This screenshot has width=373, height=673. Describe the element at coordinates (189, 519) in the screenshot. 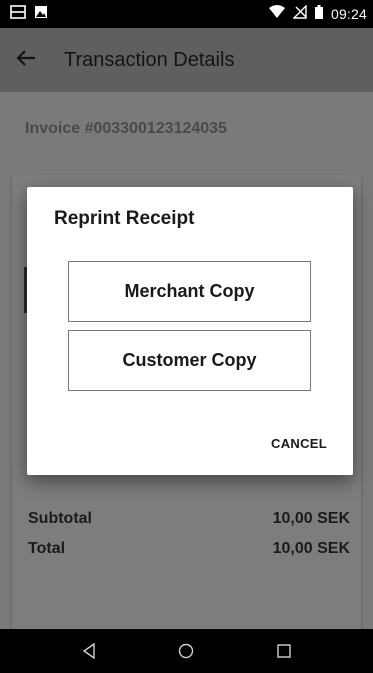

I see `subtotal-row: Subtotal 10,00 SEK` at that location.